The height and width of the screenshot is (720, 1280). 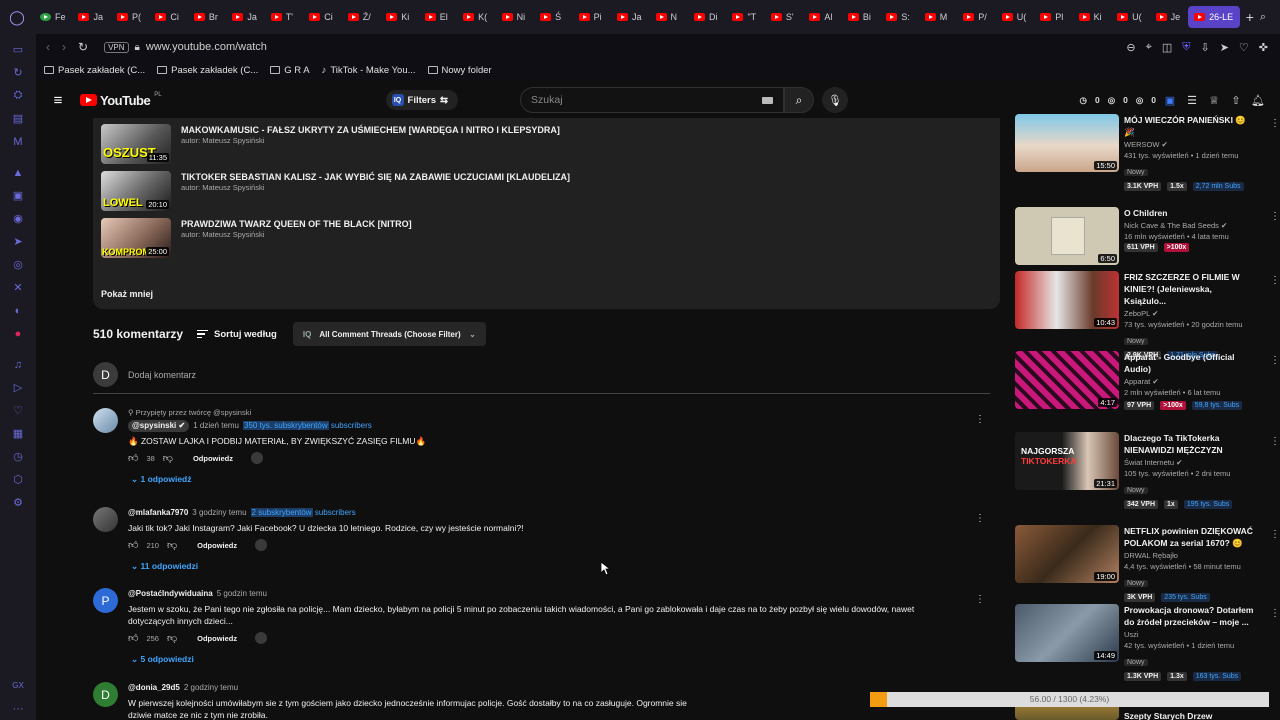 What do you see at coordinates (1190, 363) in the screenshot?
I see `video-title: Apparat - Goodbye (Official Audio)` at bounding box center [1190, 363].